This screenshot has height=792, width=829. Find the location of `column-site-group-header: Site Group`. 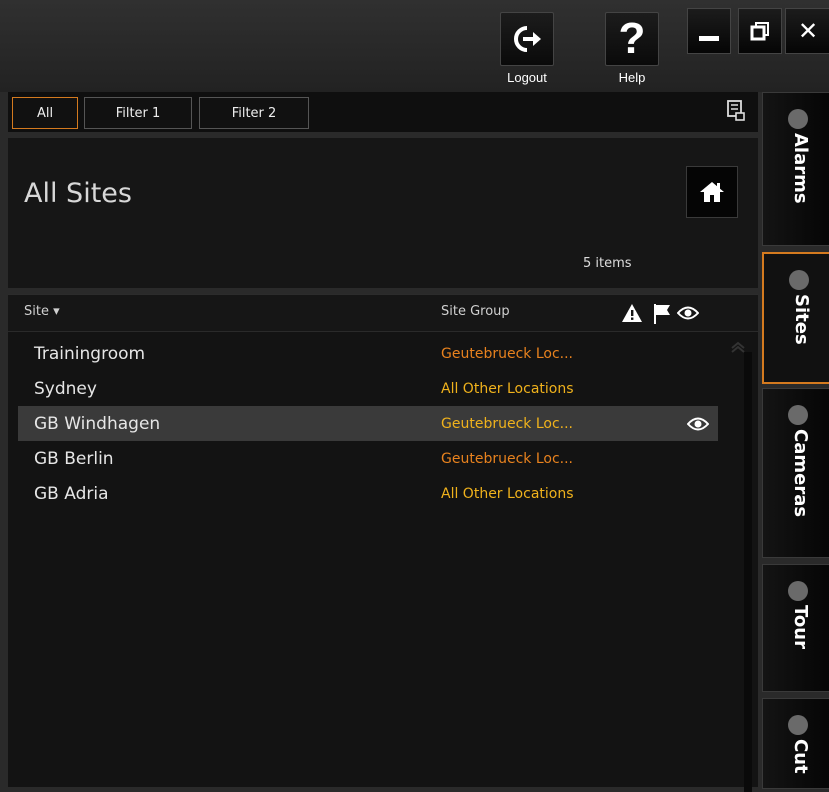

column-site-group-header: Site Group is located at coordinates (475, 311).